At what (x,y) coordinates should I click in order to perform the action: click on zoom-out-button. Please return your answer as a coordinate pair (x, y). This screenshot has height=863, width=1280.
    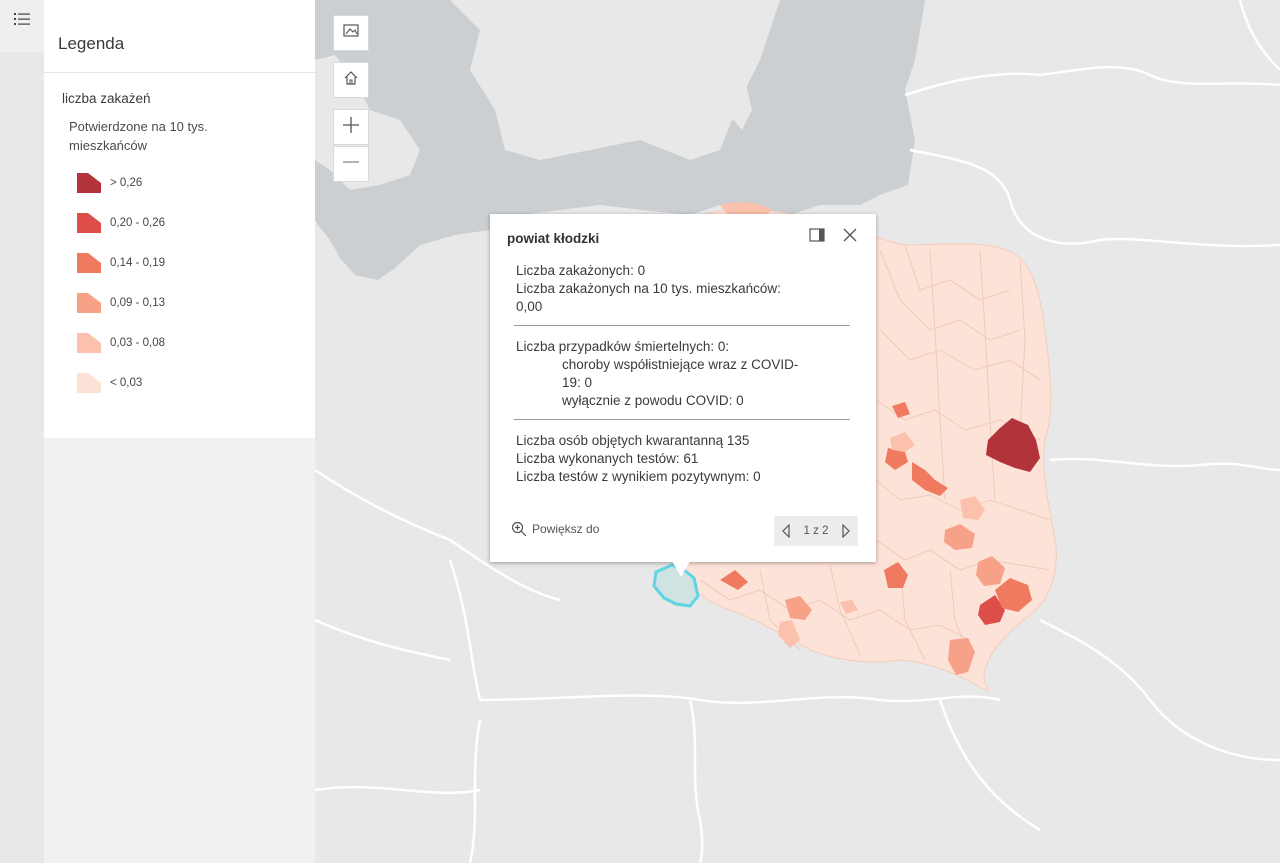
    Looking at the image, I should click on (351, 164).